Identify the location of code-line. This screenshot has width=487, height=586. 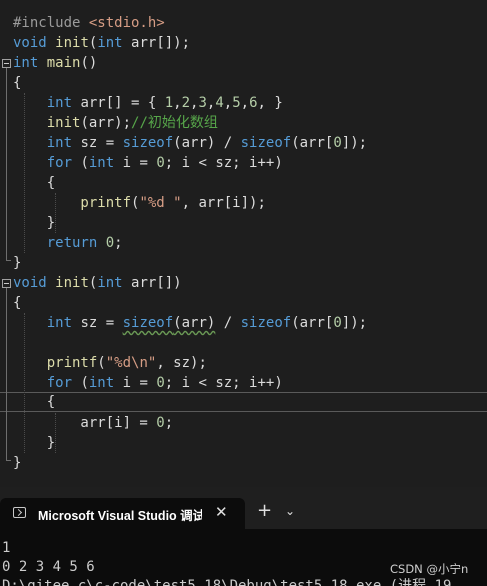
(243, 343).